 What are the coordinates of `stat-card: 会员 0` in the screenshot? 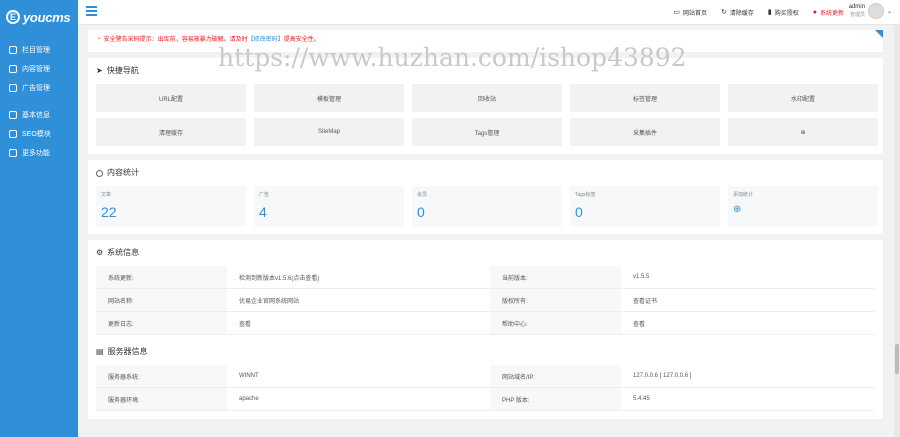 It's located at (487, 206).